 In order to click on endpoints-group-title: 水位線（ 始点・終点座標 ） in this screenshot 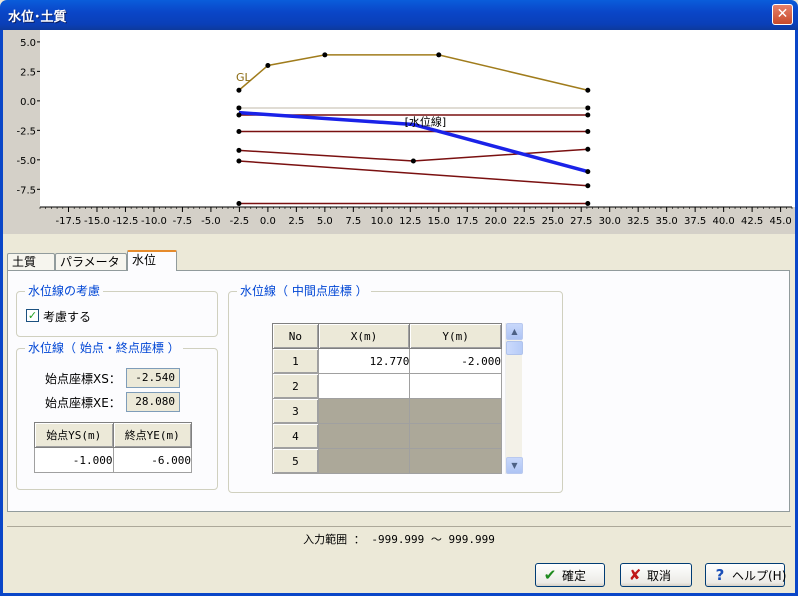, I will do `click(104, 348)`.